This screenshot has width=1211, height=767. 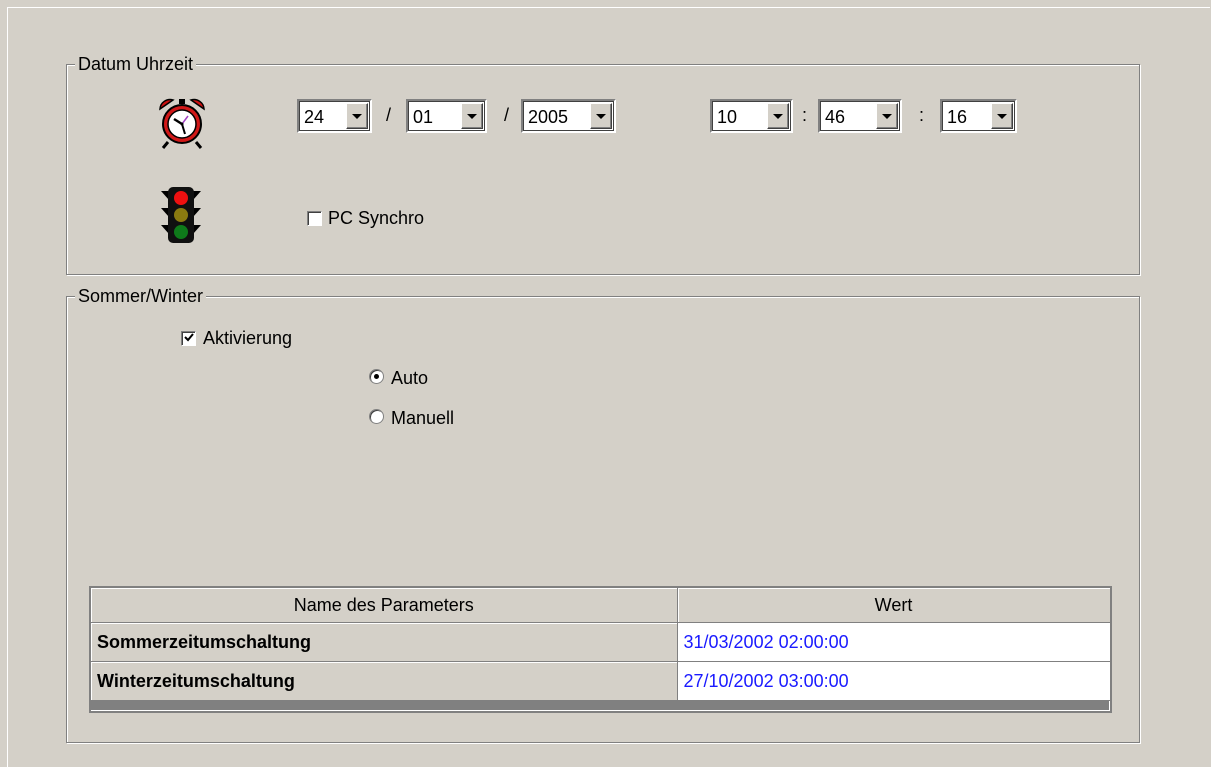 I want to click on month-select: 01, so click(x=446, y=116).